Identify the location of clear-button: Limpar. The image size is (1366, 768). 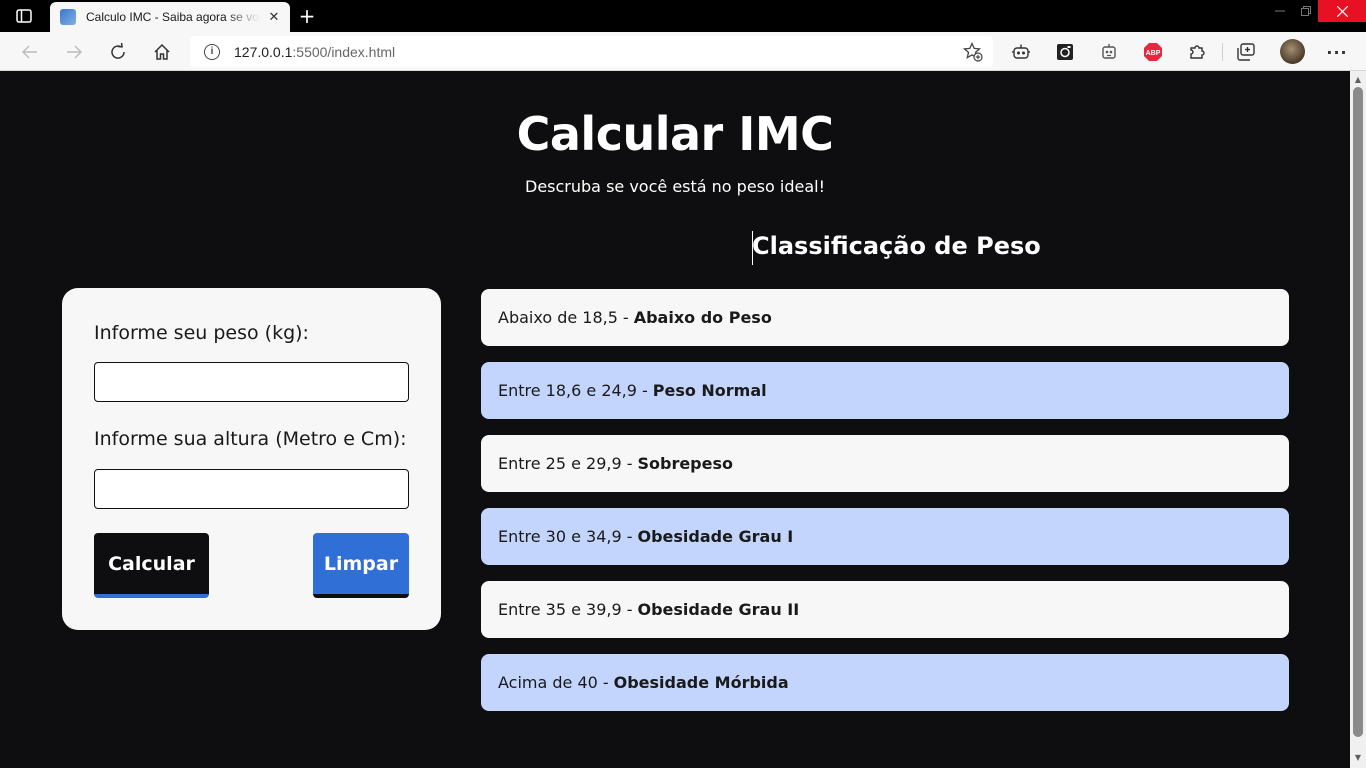
(361, 565).